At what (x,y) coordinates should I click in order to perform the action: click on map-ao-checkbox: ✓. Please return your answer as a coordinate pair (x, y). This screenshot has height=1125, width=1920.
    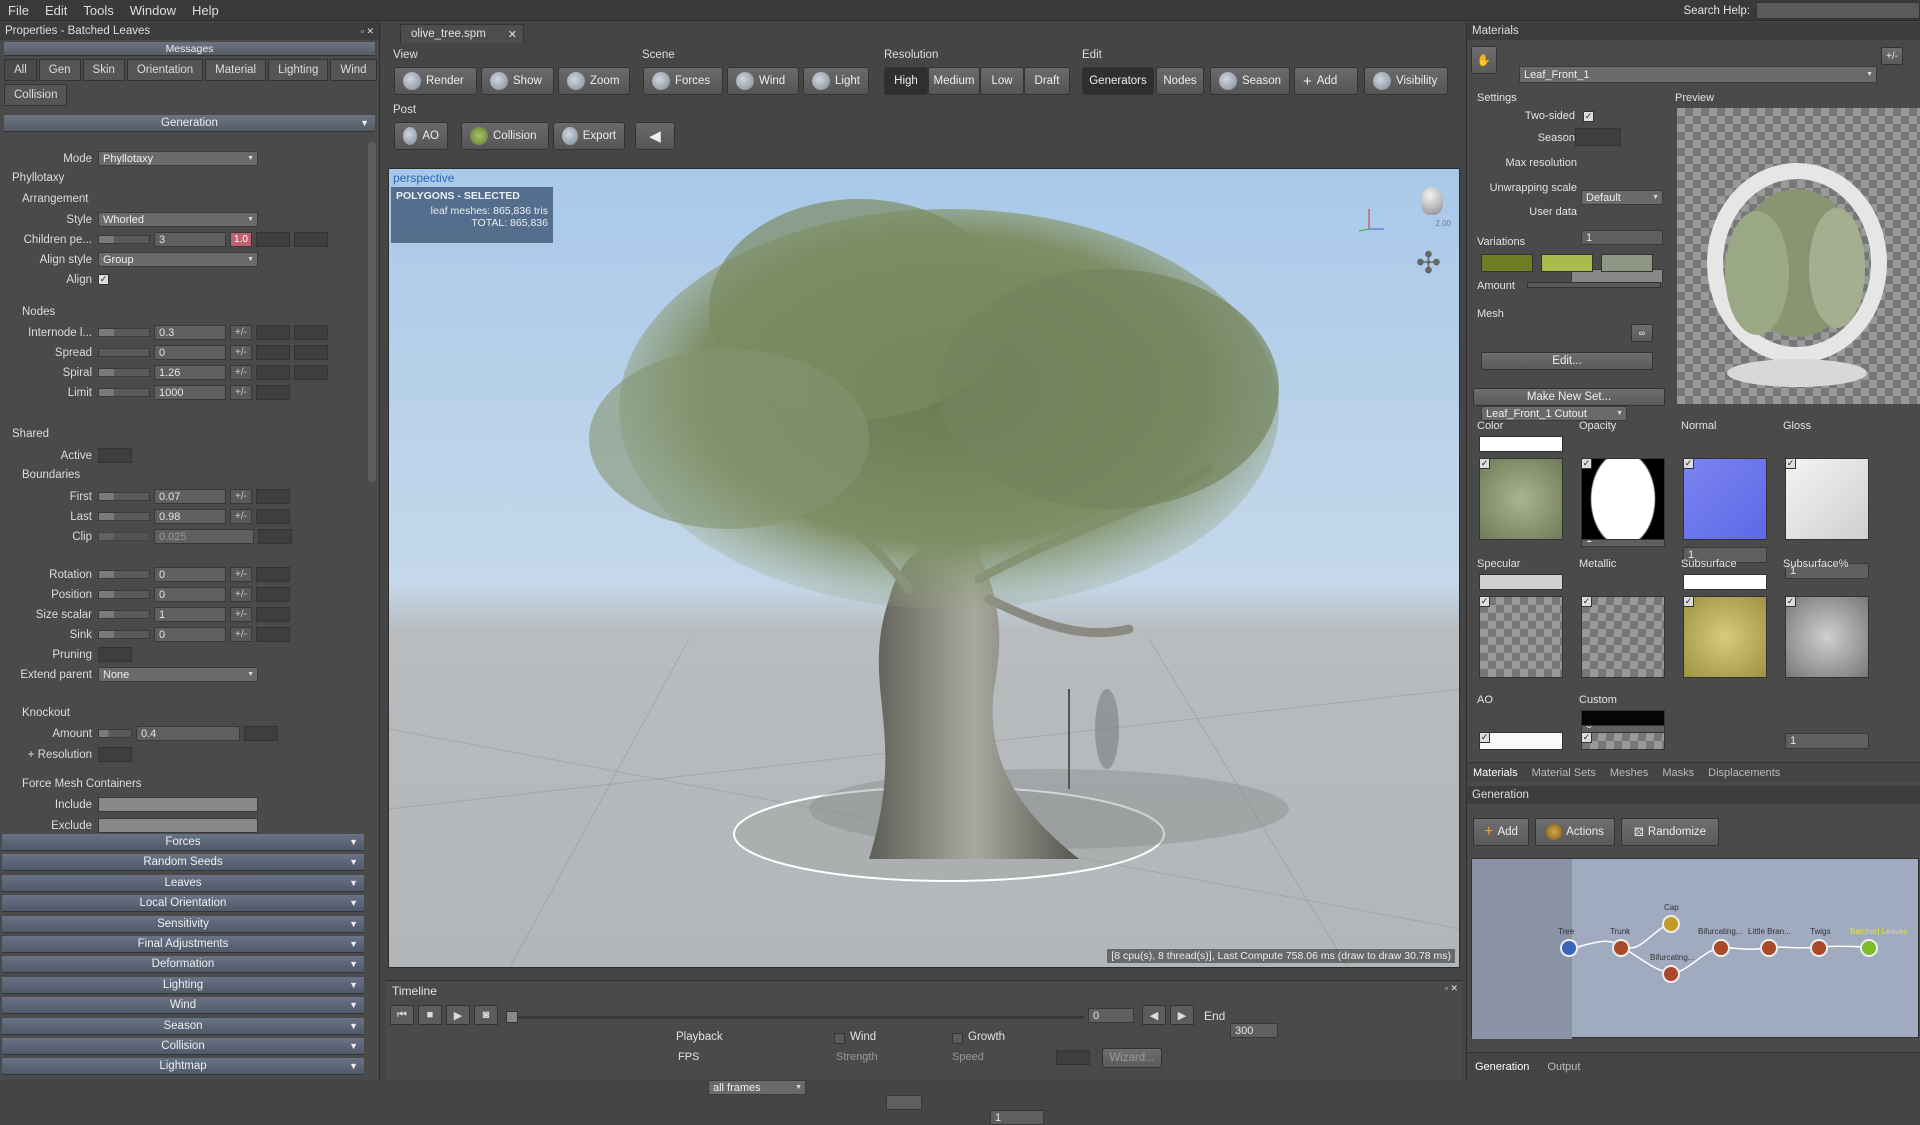
    Looking at the image, I should click on (1484, 737).